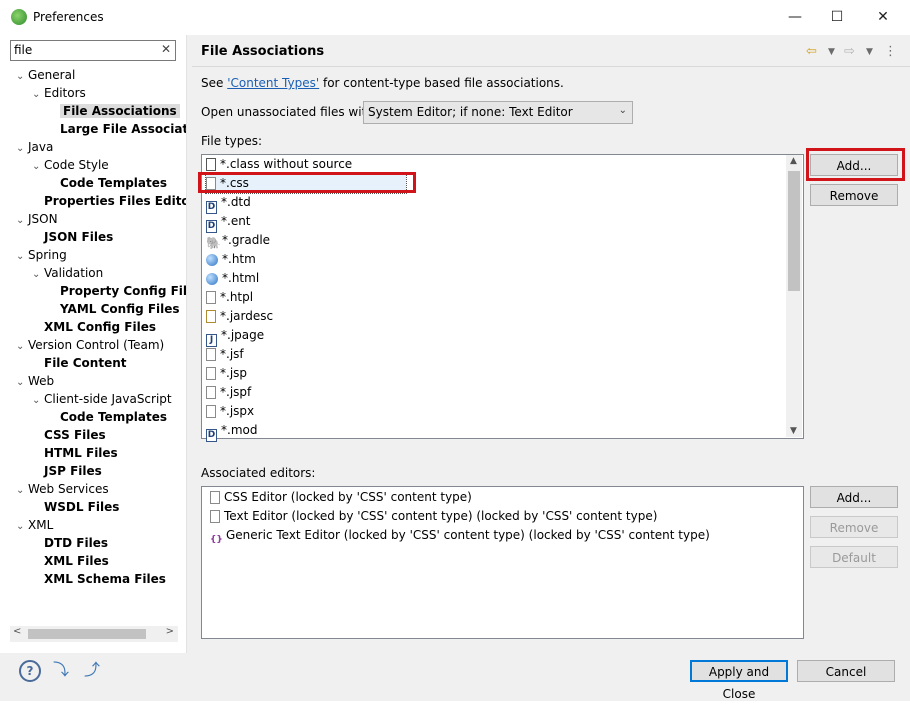  Describe the element at coordinates (739, 680) in the screenshot. I see `apply-and-close-button: Apply and Close` at that location.